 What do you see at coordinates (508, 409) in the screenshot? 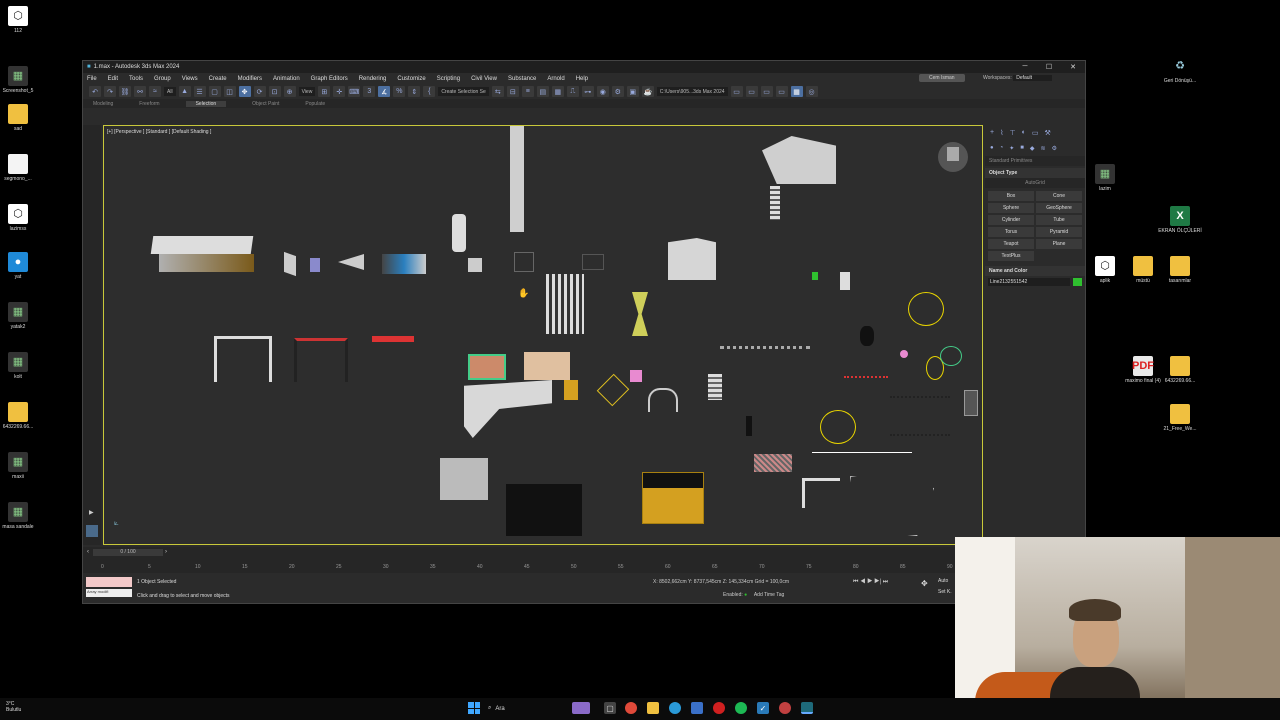
I see `scene-object-curved-wall` at bounding box center [508, 409].